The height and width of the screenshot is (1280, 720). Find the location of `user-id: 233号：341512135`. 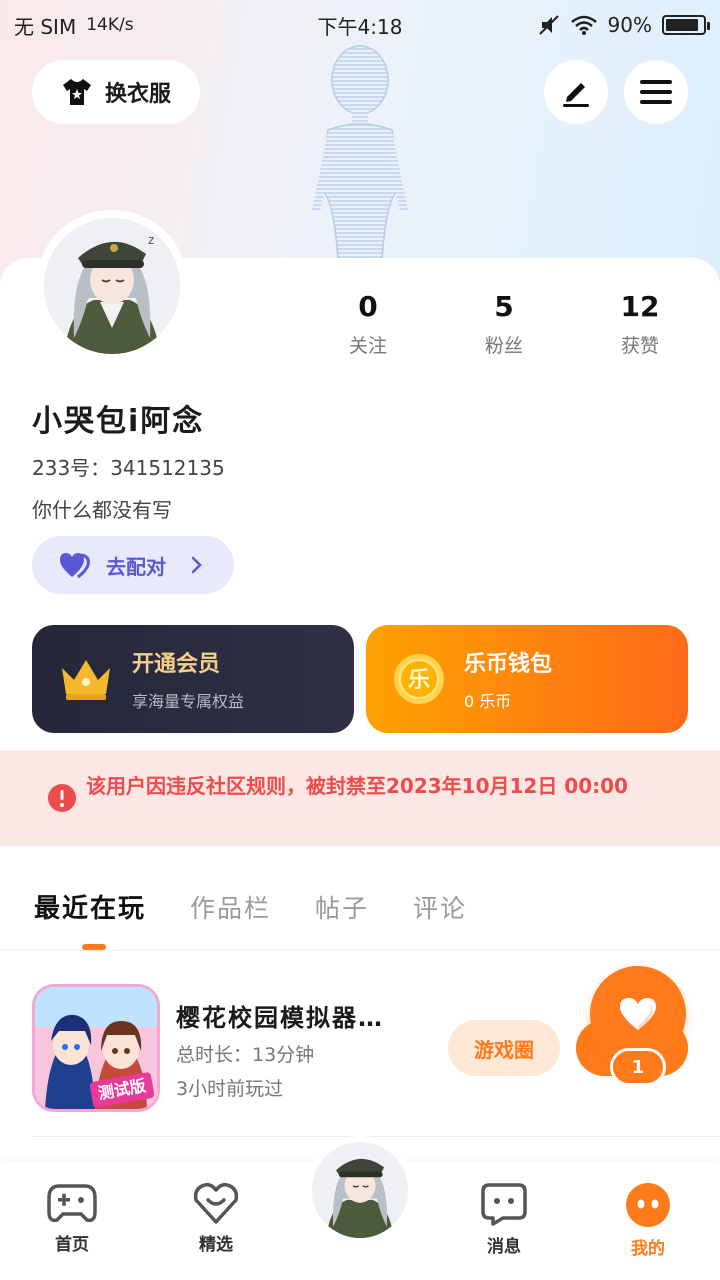

user-id: 233号：341512135 is located at coordinates (128, 466).